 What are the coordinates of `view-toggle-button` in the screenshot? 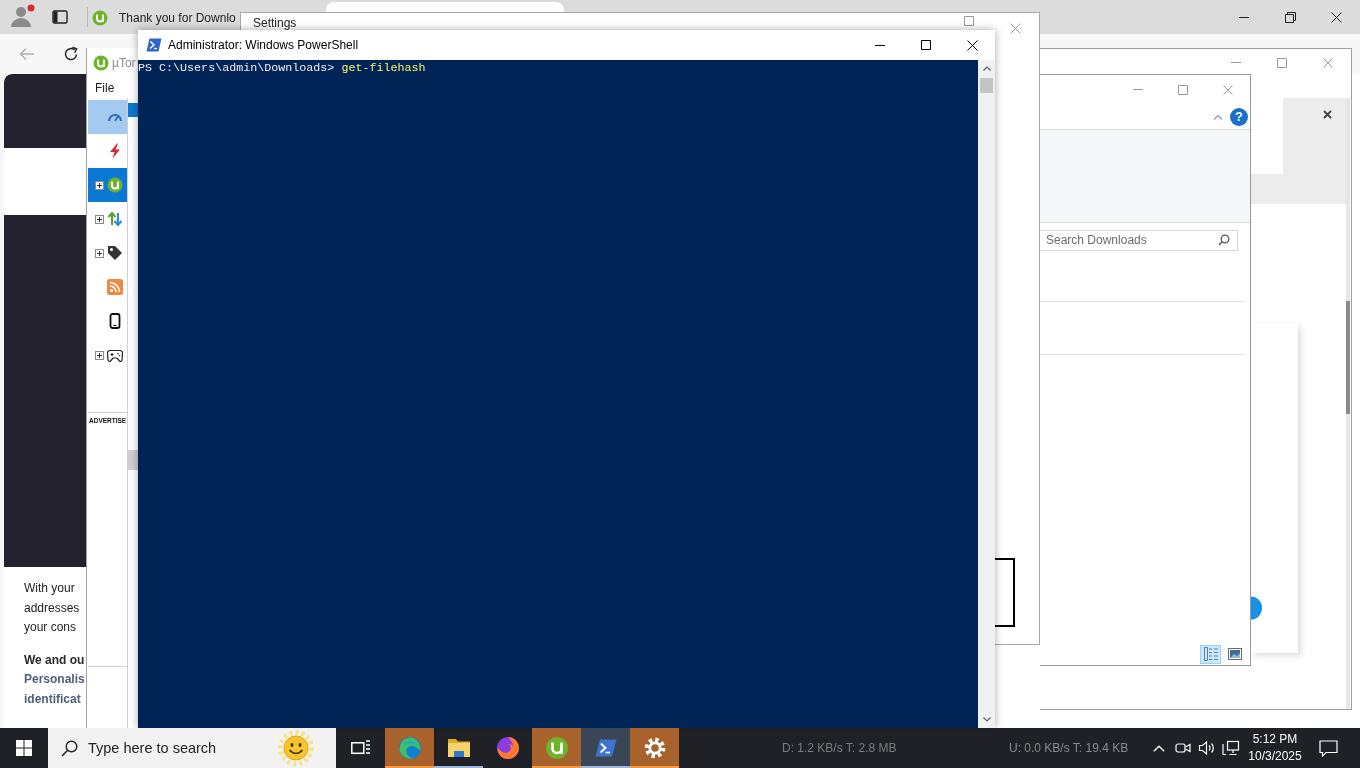 It's located at (1210, 654).